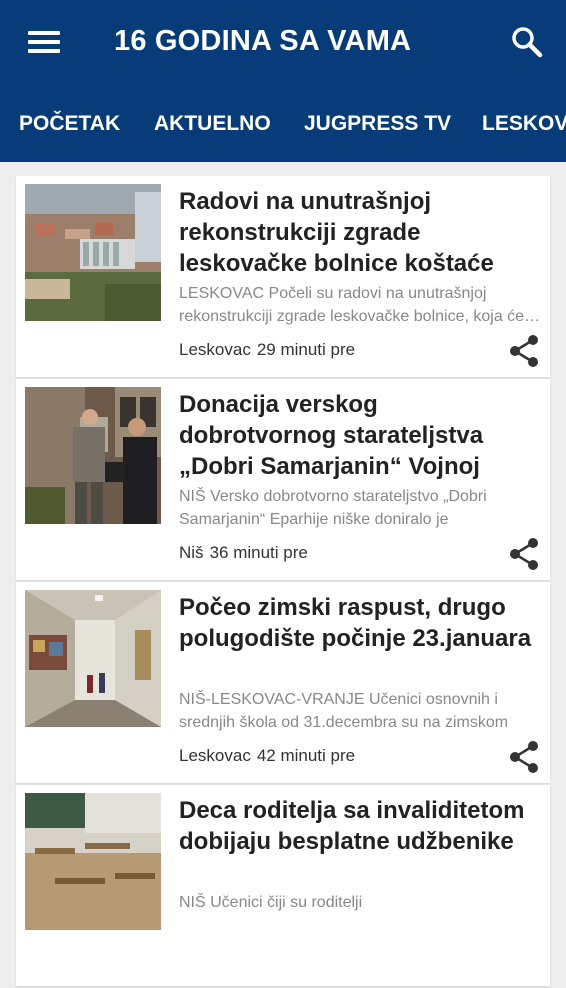  I want to click on article-excerpt: NIŠ Učenici čiji su roditelji, so click(271, 902).